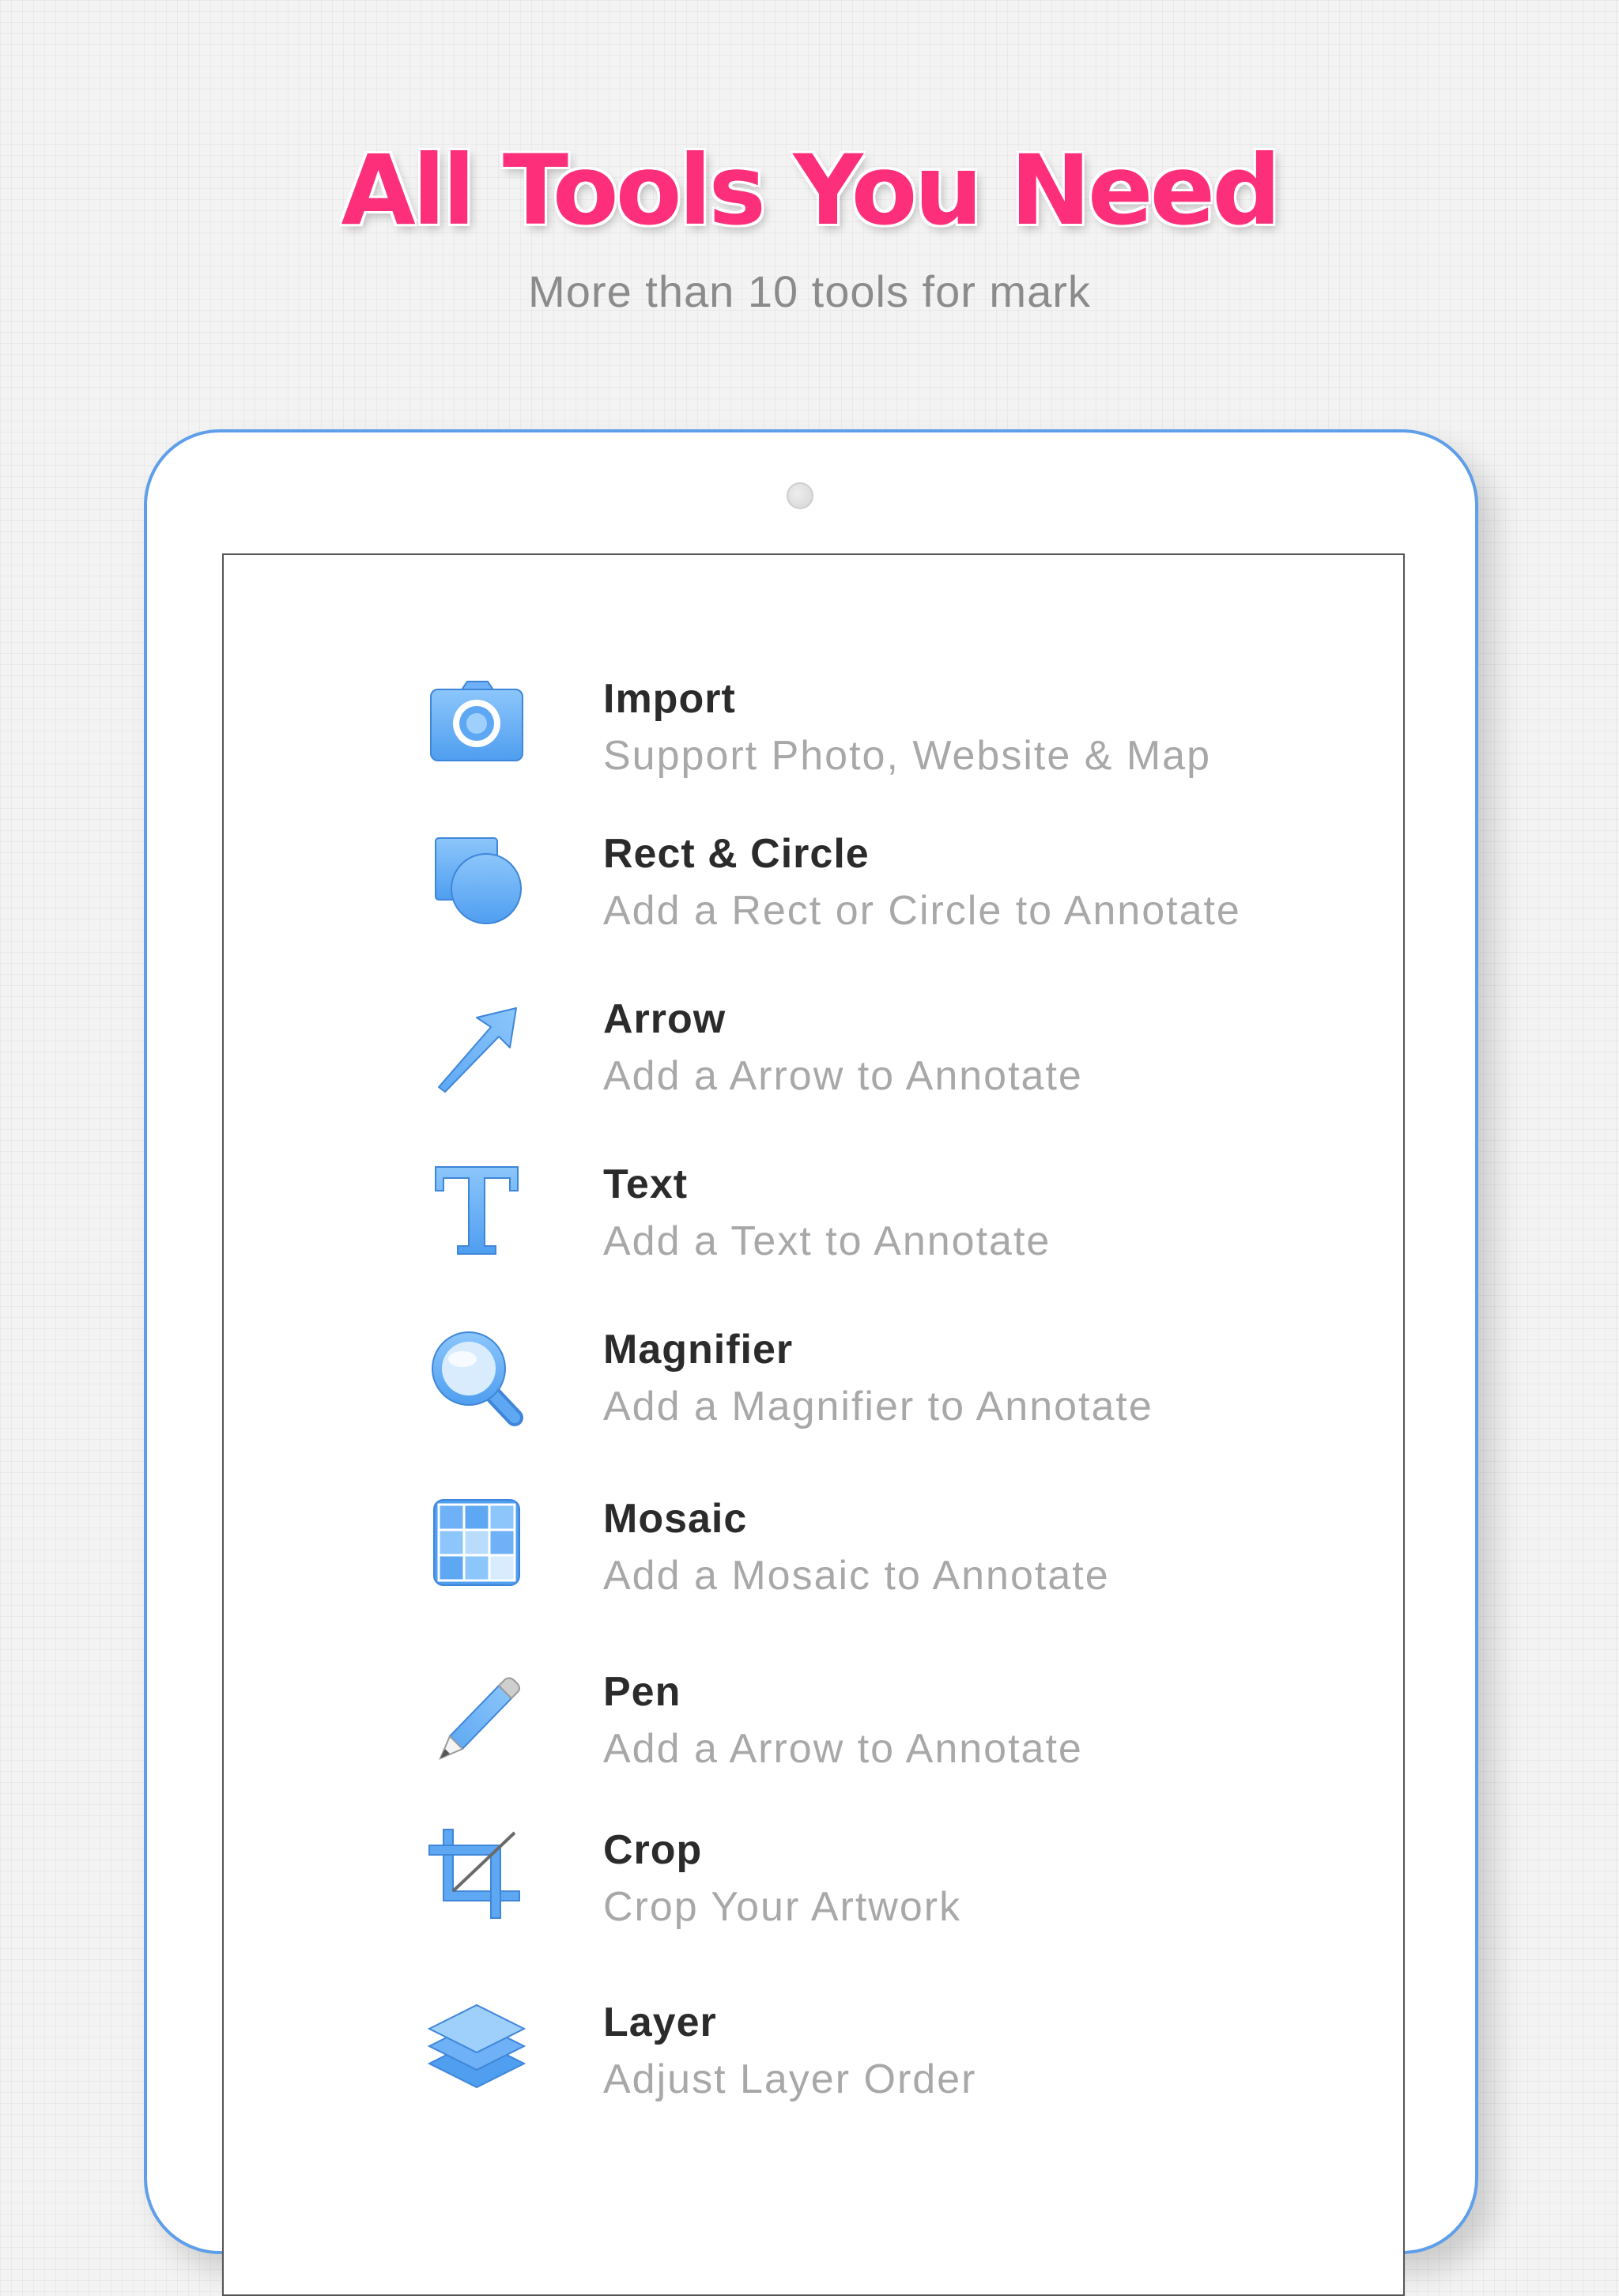  I want to click on tool-description: Add a Rect or Circle to Annotate, so click(922, 911).